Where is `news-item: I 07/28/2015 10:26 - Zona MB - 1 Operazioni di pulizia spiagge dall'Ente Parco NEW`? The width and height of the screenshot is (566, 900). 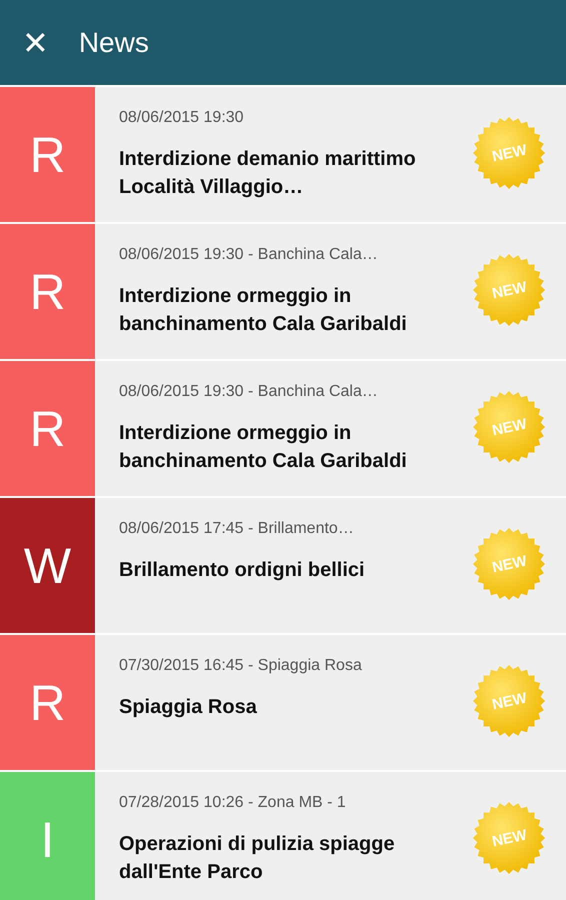 news-item: I 07/28/2015 10:26 - Zona MB - 1 Operazioni di pulizia spiagge dall'Ente Parco NEW is located at coordinates (283, 836).